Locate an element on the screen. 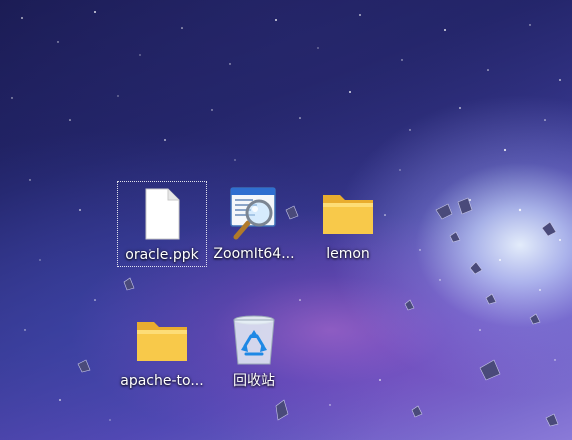 The image size is (572, 440). desktop-icon-lemon-folder: lemon is located at coordinates (348, 224).